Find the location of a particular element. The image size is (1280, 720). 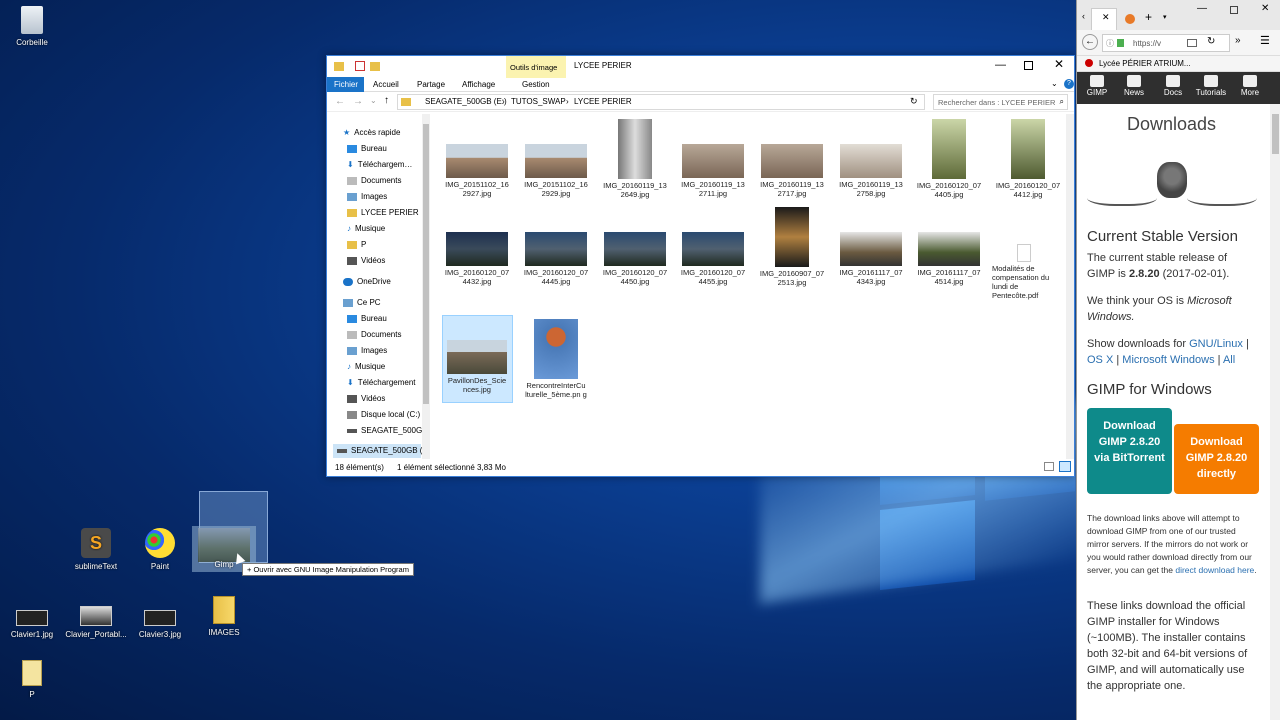

nav-gimp: GIMP is located at coordinates (1097, 84).